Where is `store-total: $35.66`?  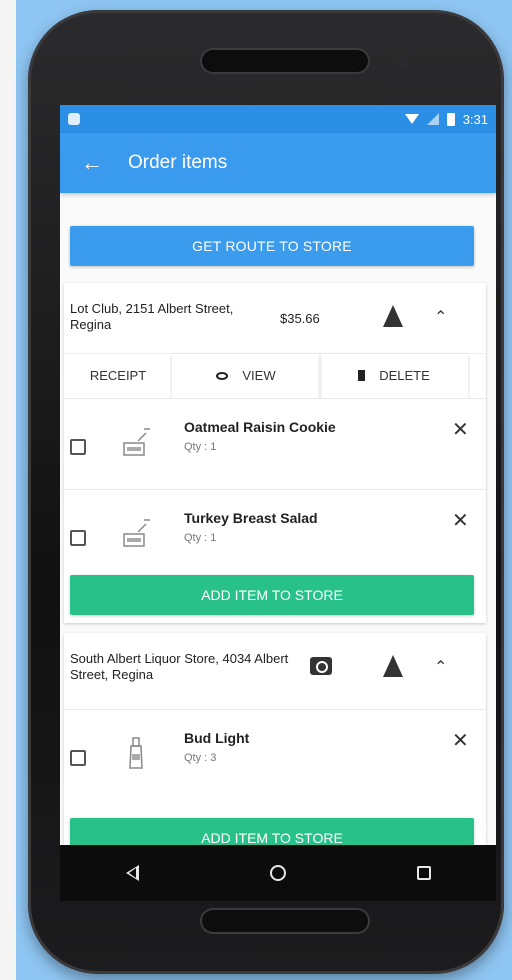 store-total: $35.66 is located at coordinates (300, 318).